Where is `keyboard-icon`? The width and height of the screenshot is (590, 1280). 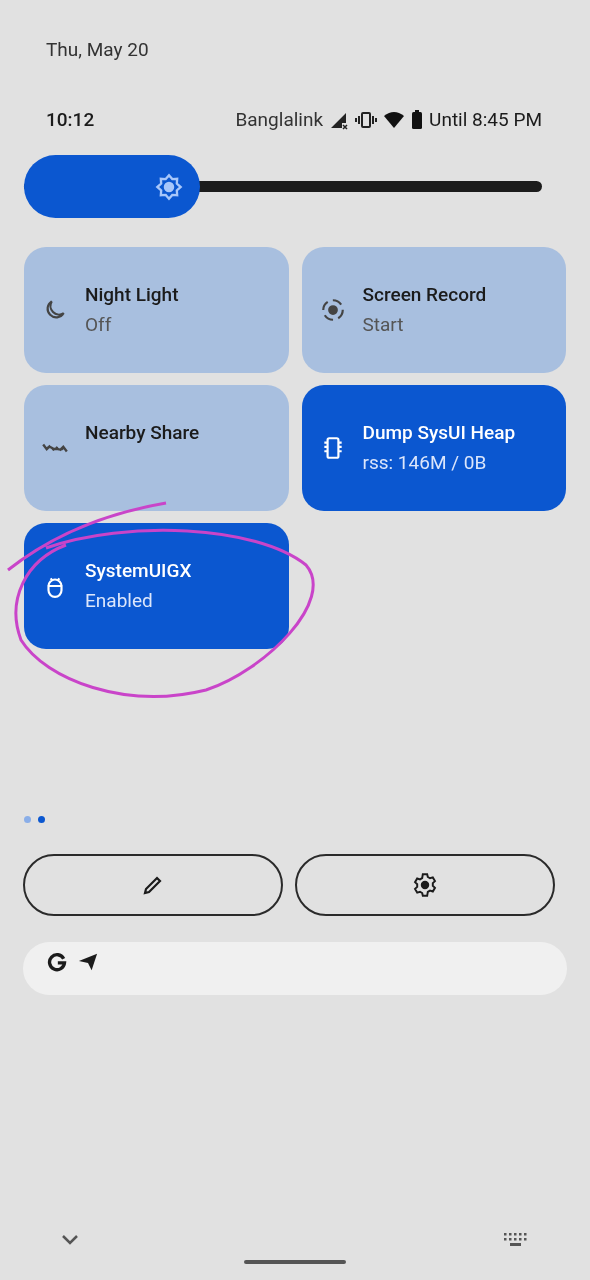 keyboard-icon is located at coordinates (516, 1240).